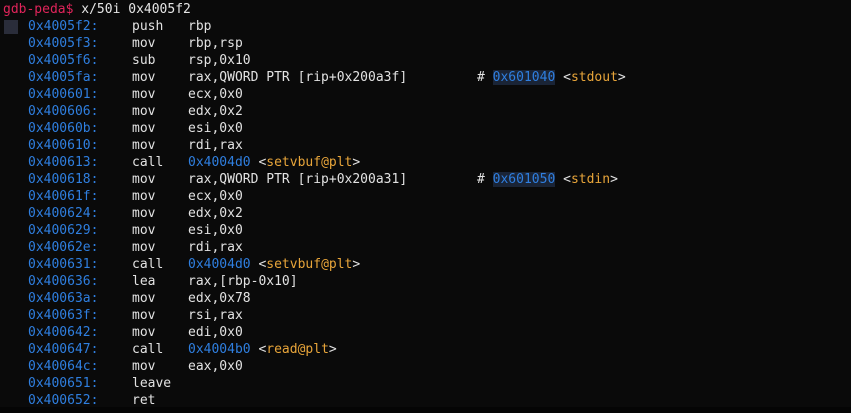  I want to click on instruction-row: 0x4005f3: mov rbp,rsp, so click(425, 43).